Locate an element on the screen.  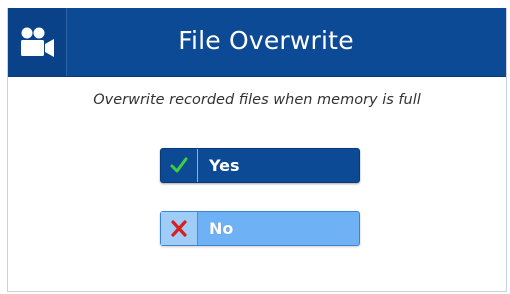
no-option-button: No is located at coordinates (260, 228).